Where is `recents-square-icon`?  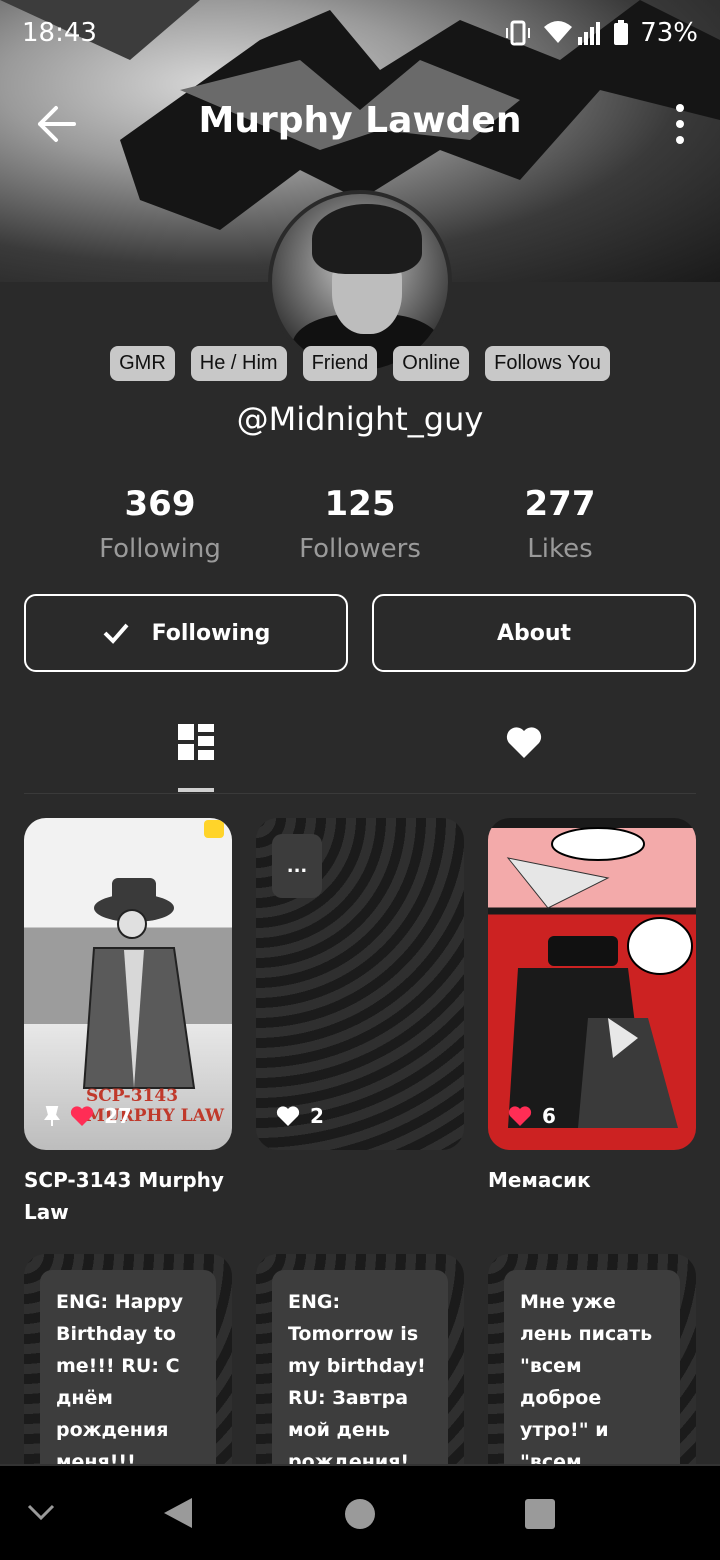 recents-square-icon is located at coordinates (540, 1514).